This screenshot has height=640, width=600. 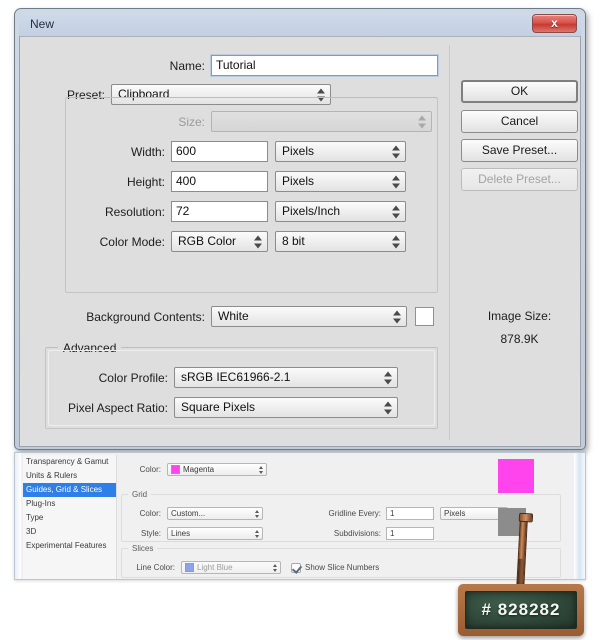 I want to click on height-unit-value: Pixels, so click(x=298, y=181).